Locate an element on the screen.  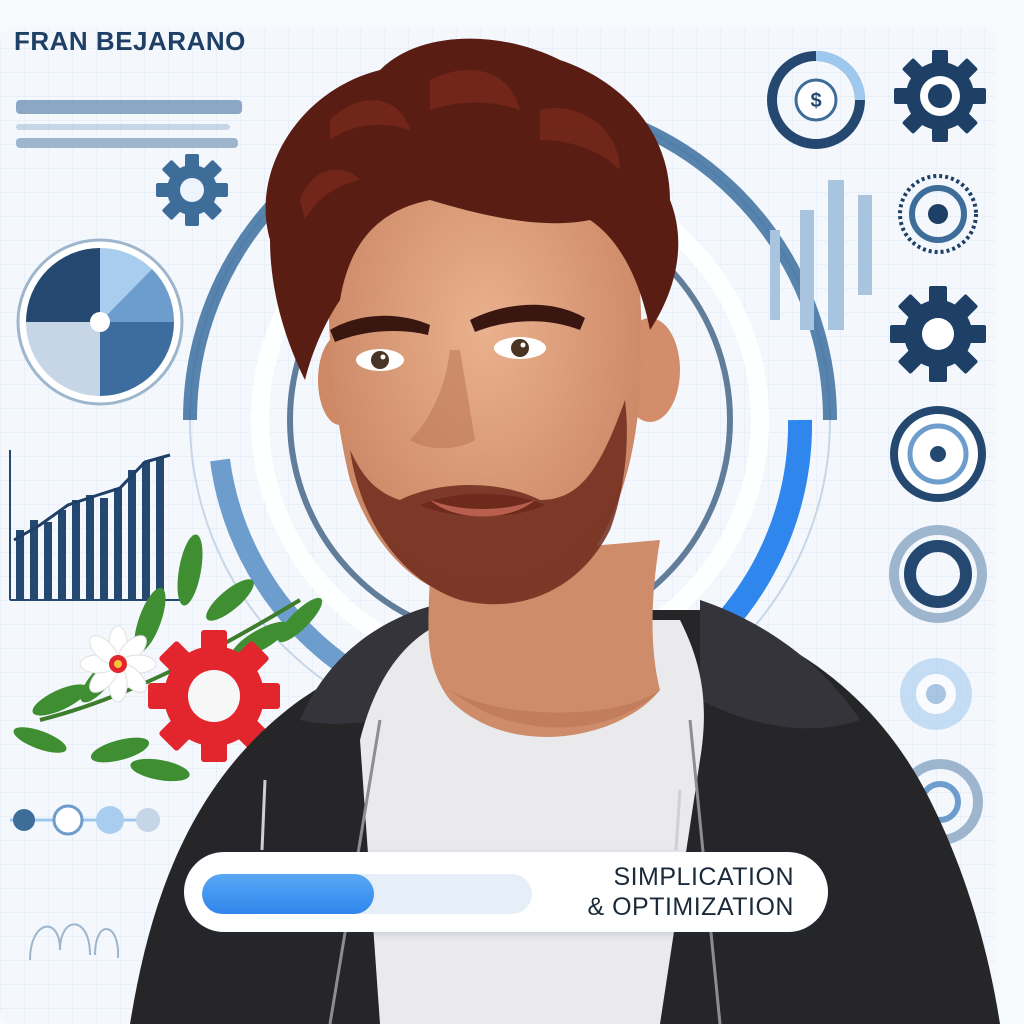
page-title: FRAN BEJARANO is located at coordinates (130, 41).